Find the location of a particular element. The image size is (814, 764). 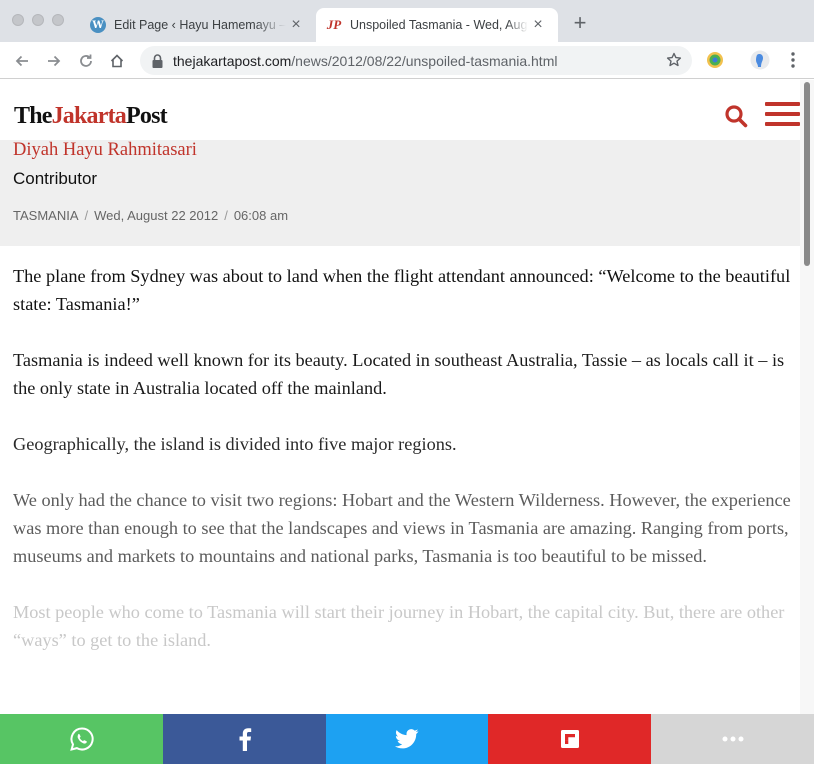

publish-time: 06:08 am is located at coordinates (261, 215).